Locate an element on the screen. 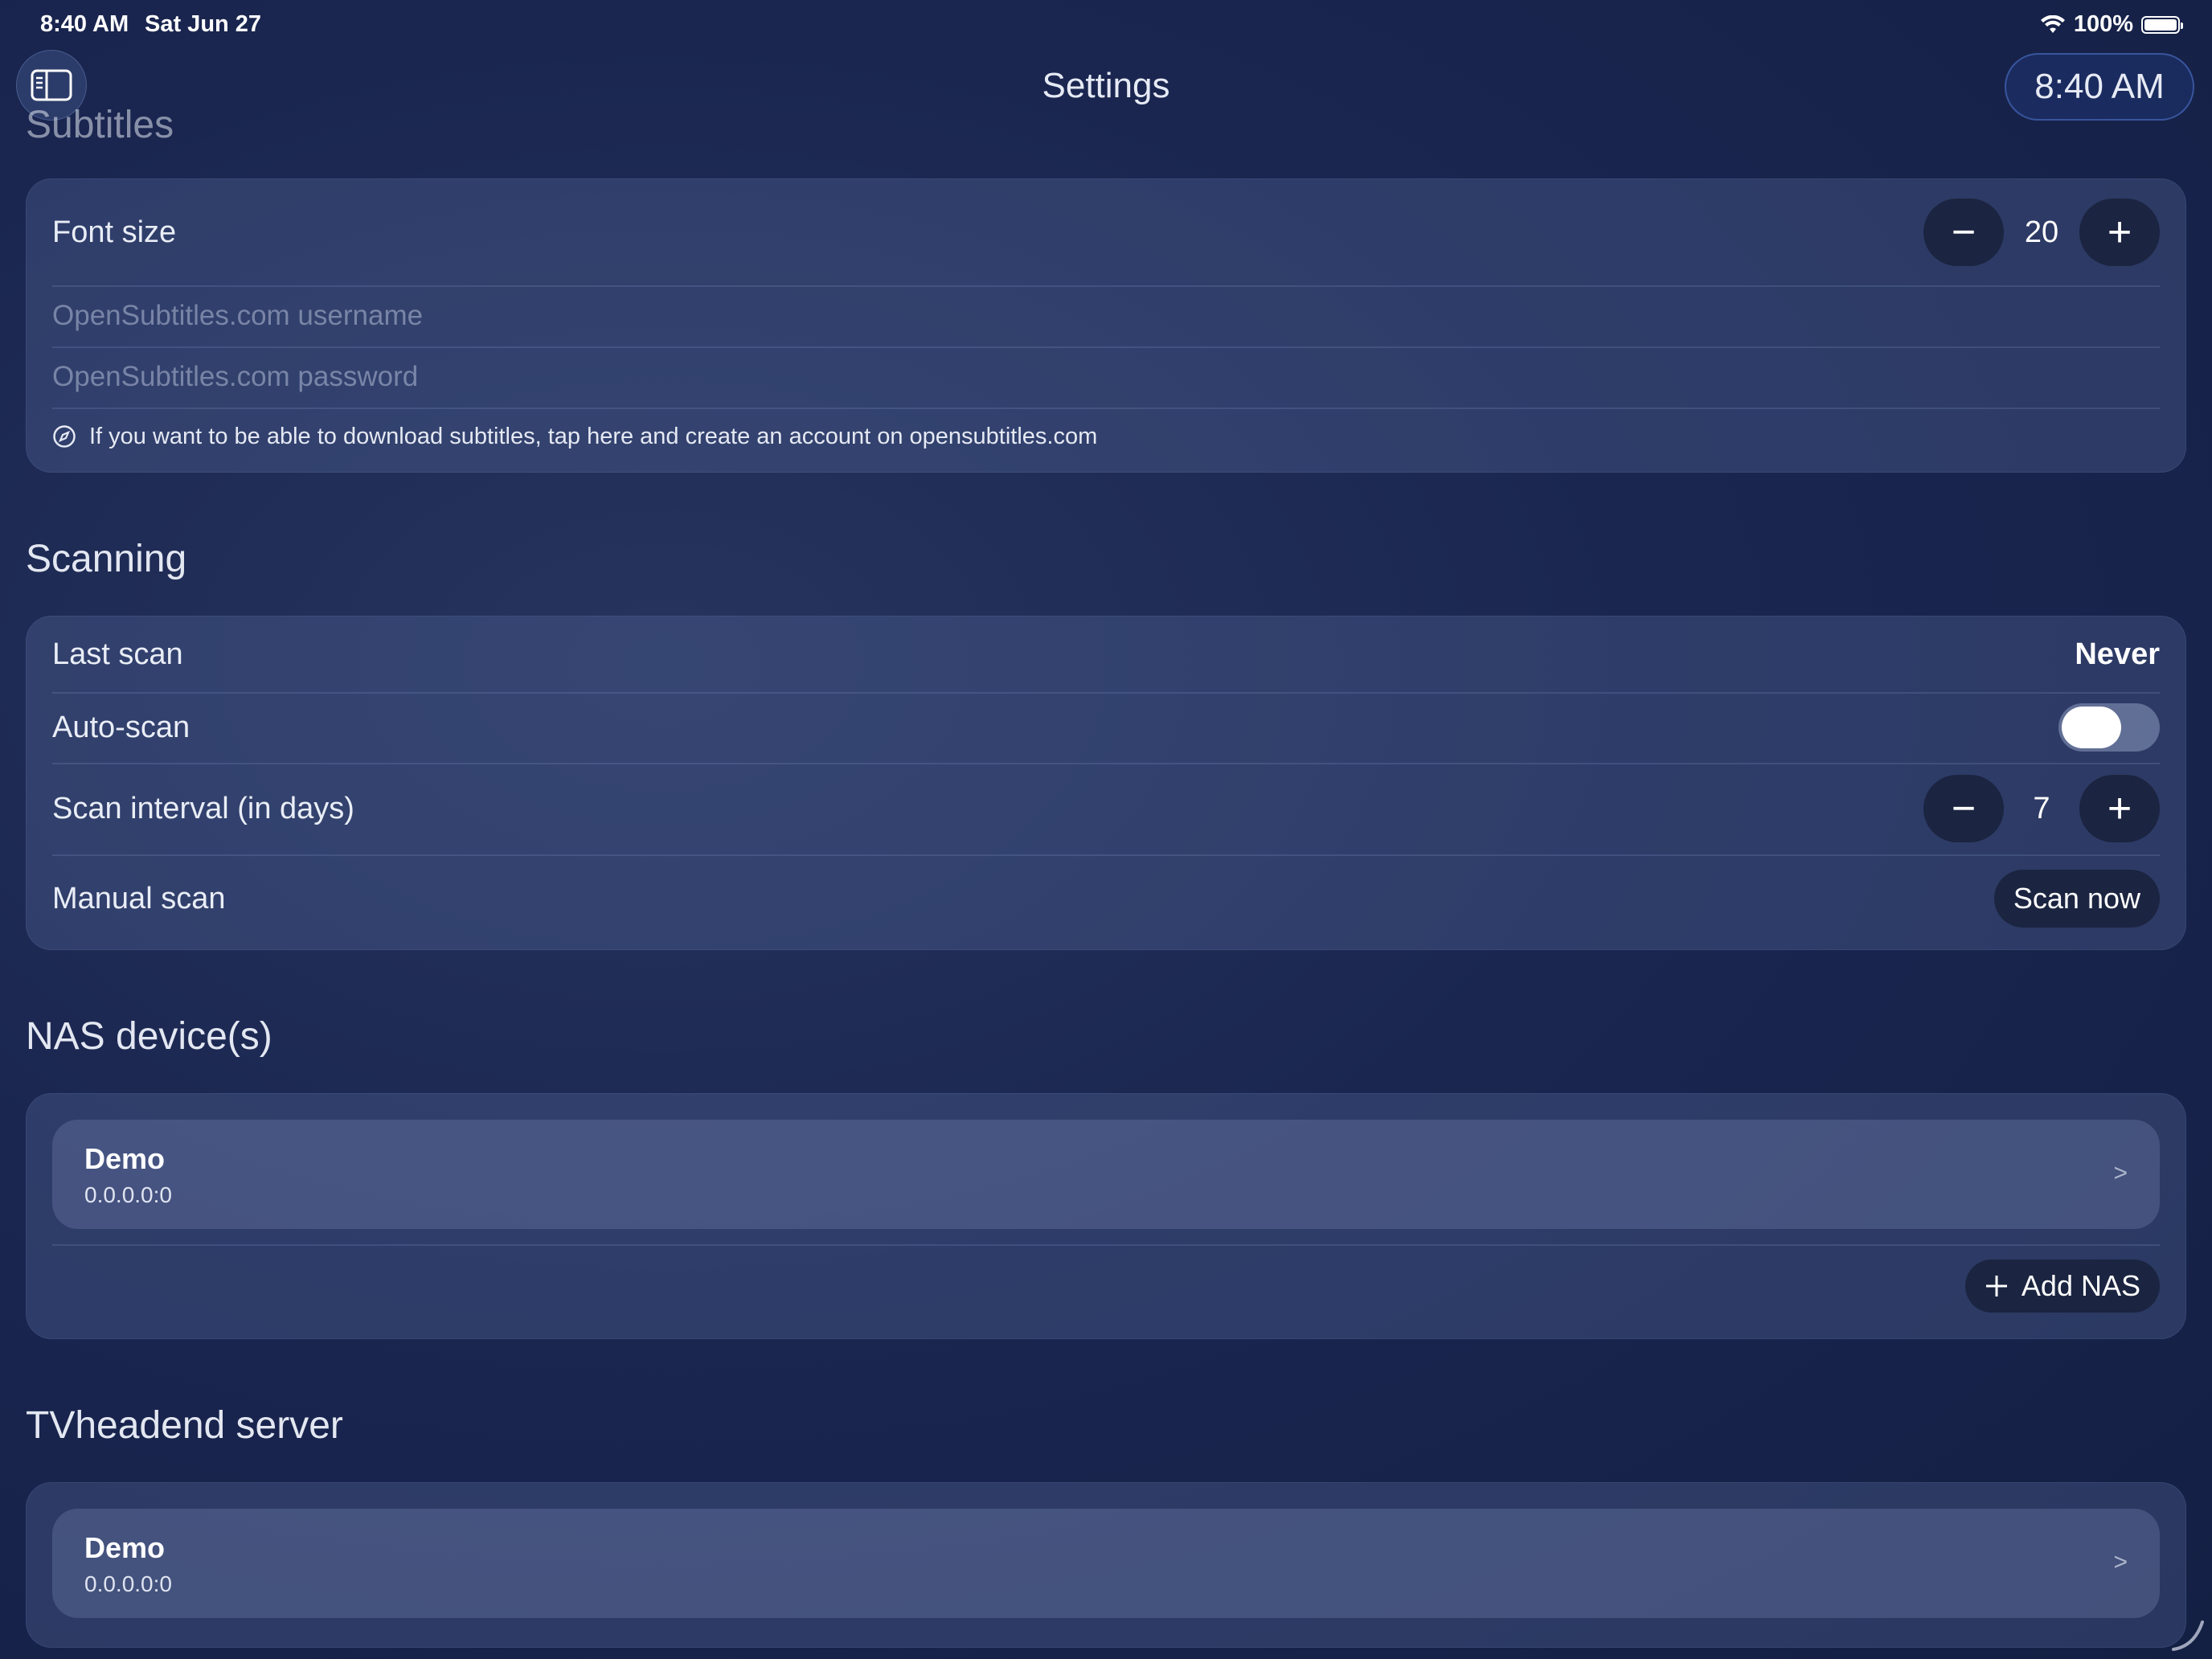 This screenshot has height=1659, width=2212. interval-decrease-button: − is located at coordinates (1963, 808).